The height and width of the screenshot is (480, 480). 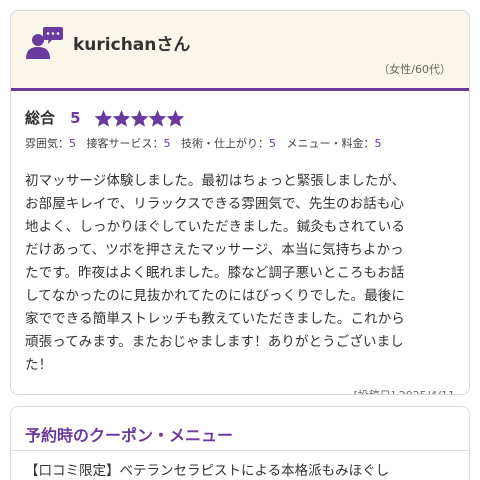 What do you see at coordinates (215, 204) in the screenshot?
I see `review-line: お部屋キレイで、リラックスできる雰囲気で、先生のお話も心` at bounding box center [215, 204].